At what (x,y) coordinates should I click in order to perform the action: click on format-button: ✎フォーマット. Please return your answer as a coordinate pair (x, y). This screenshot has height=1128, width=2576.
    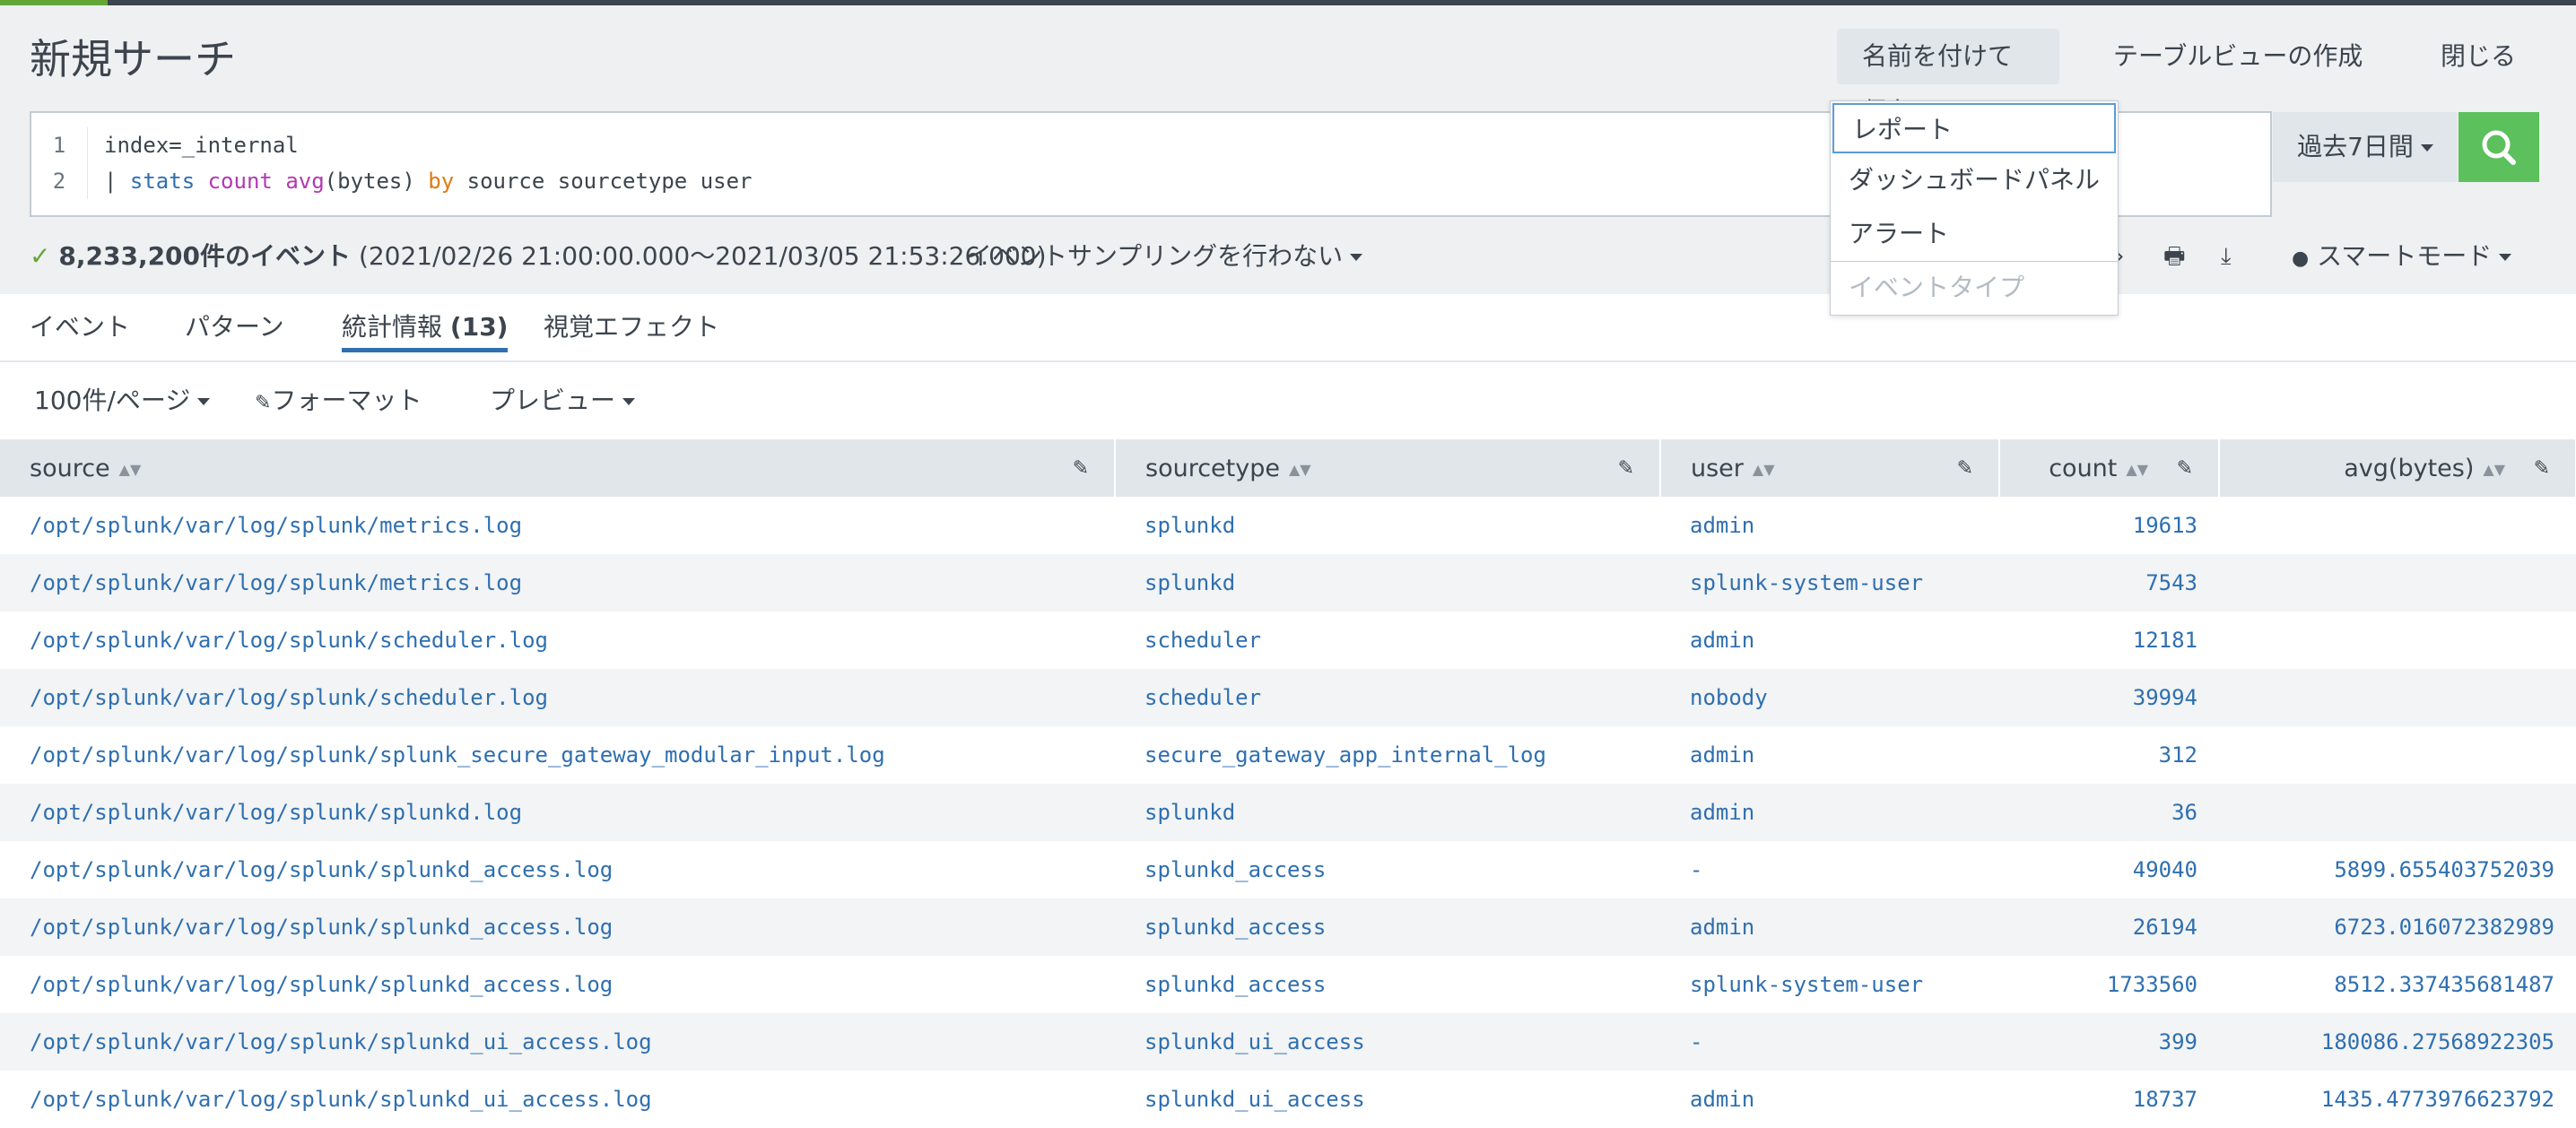
    Looking at the image, I should click on (338, 400).